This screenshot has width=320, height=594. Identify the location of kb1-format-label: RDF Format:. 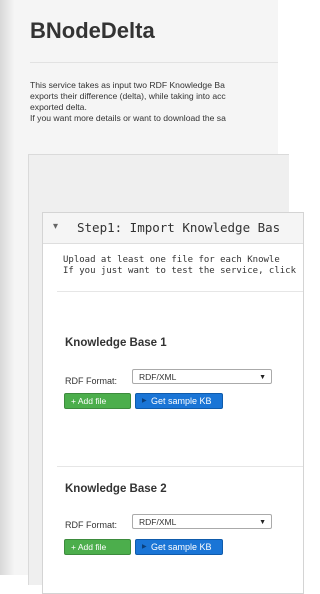
(91, 381).